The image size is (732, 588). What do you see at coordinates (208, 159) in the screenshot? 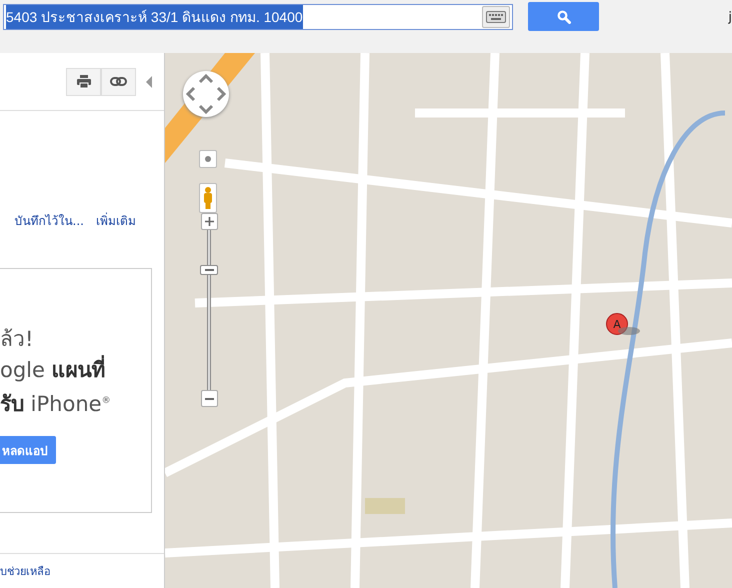
I see `street-view-button` at bounding box center [208, 159].